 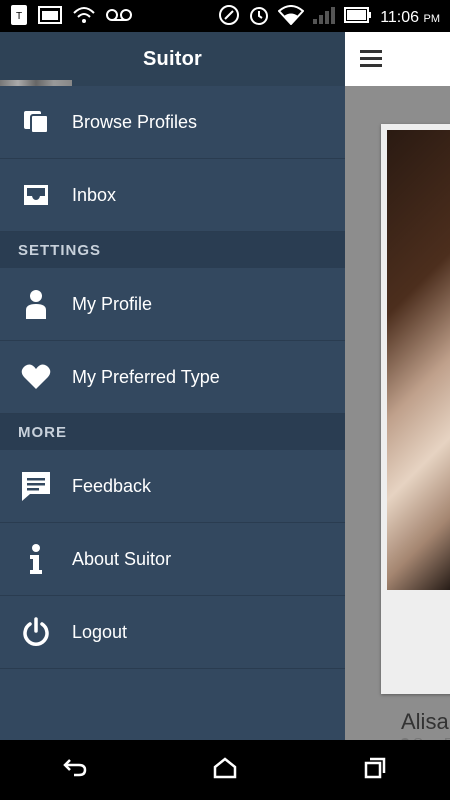 I want to click on drawer-title: Suitor, so click(x=172, y=58).